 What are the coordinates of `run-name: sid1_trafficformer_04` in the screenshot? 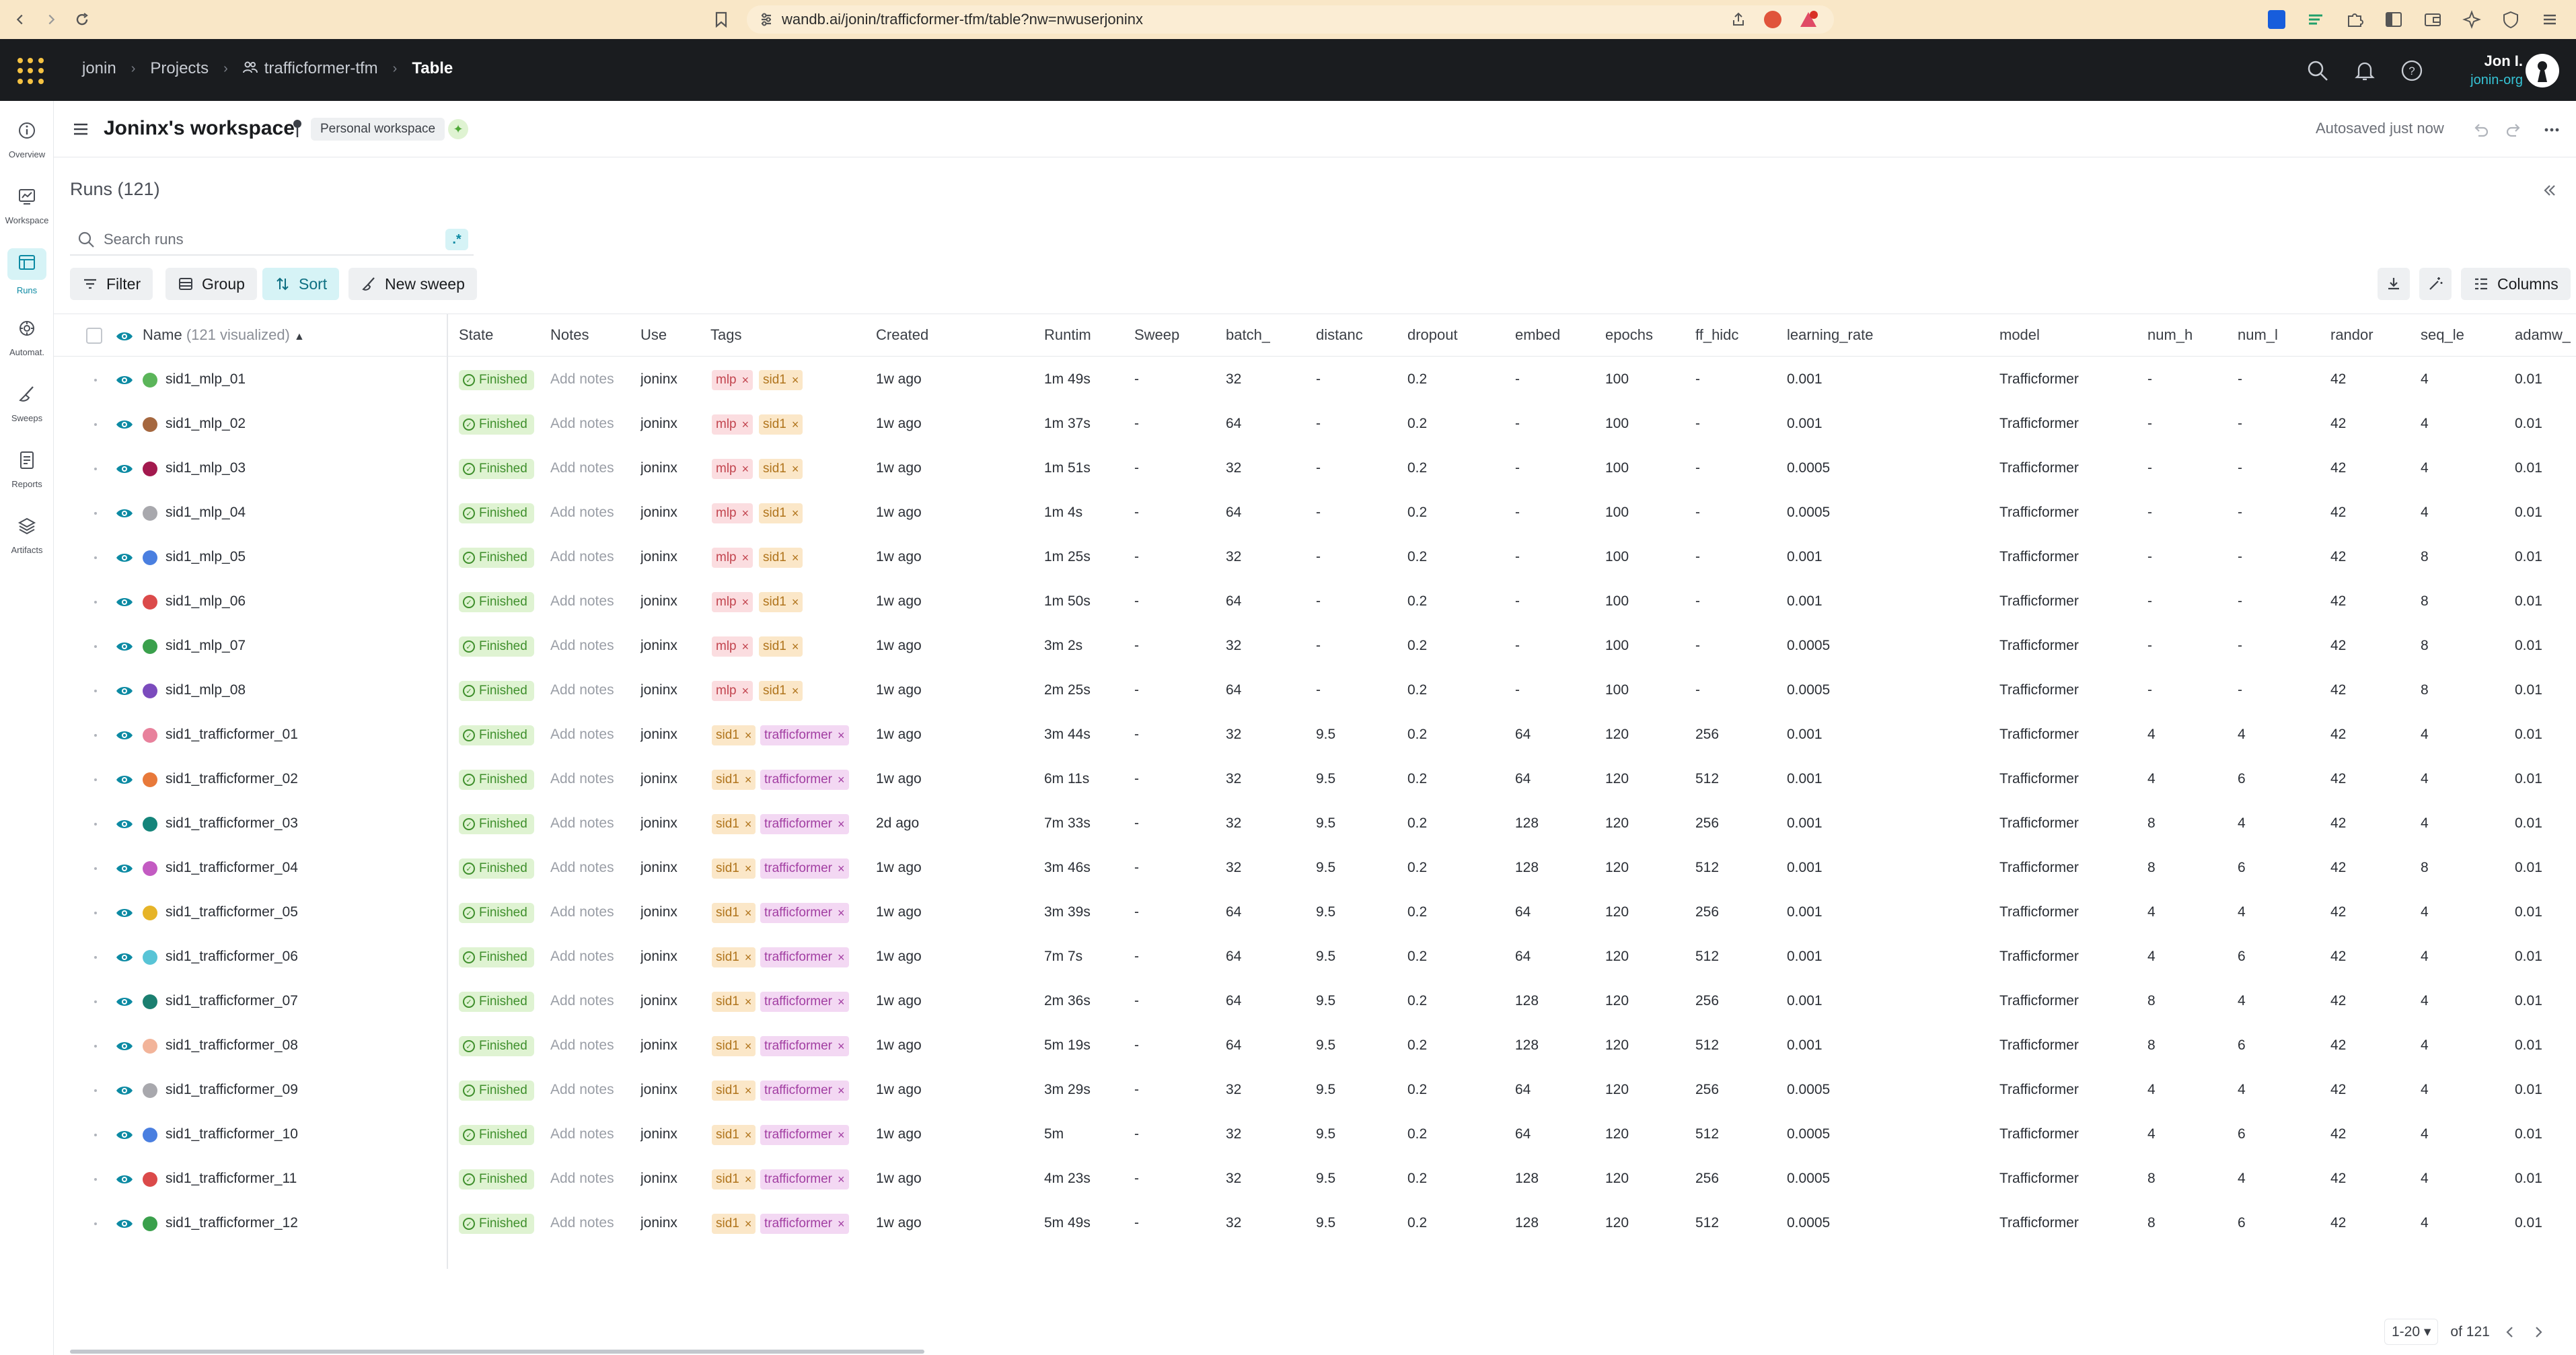 It's located at (231, 868).